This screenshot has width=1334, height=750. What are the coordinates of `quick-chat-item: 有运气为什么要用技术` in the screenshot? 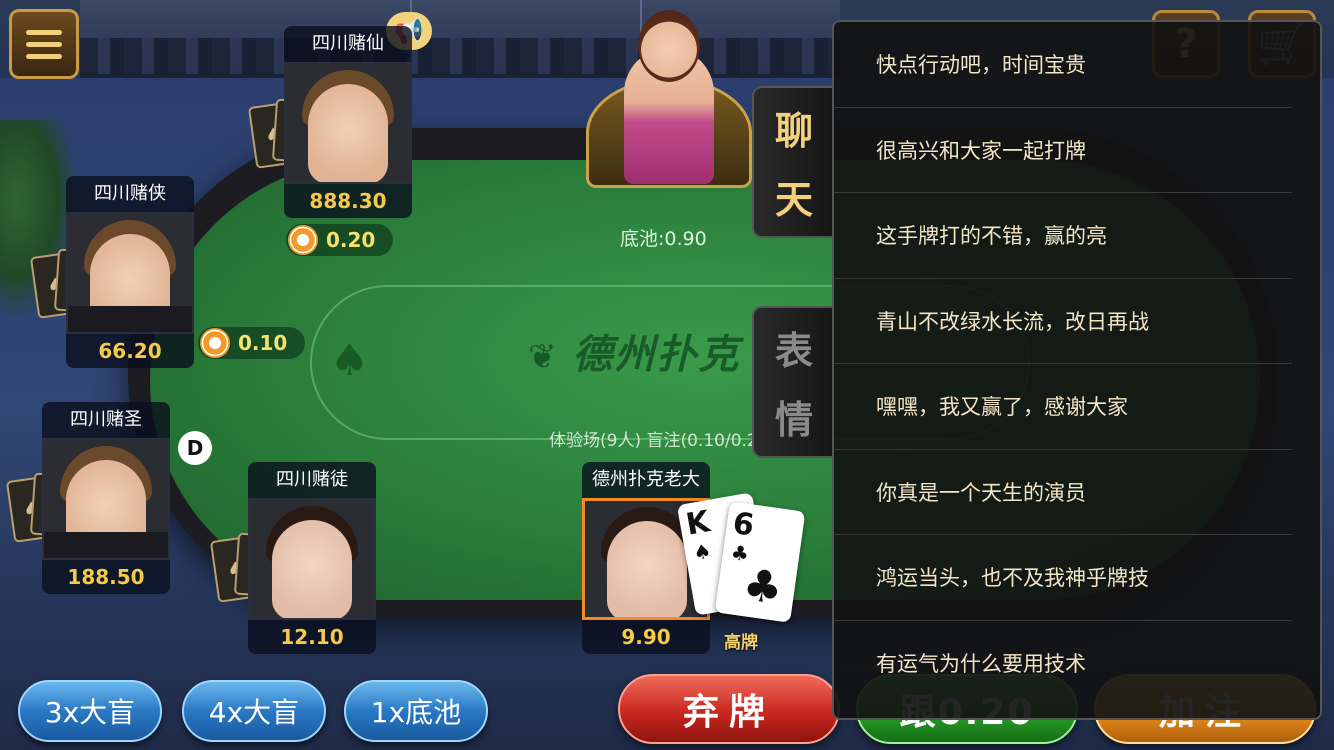 It's located at (1063, 664).